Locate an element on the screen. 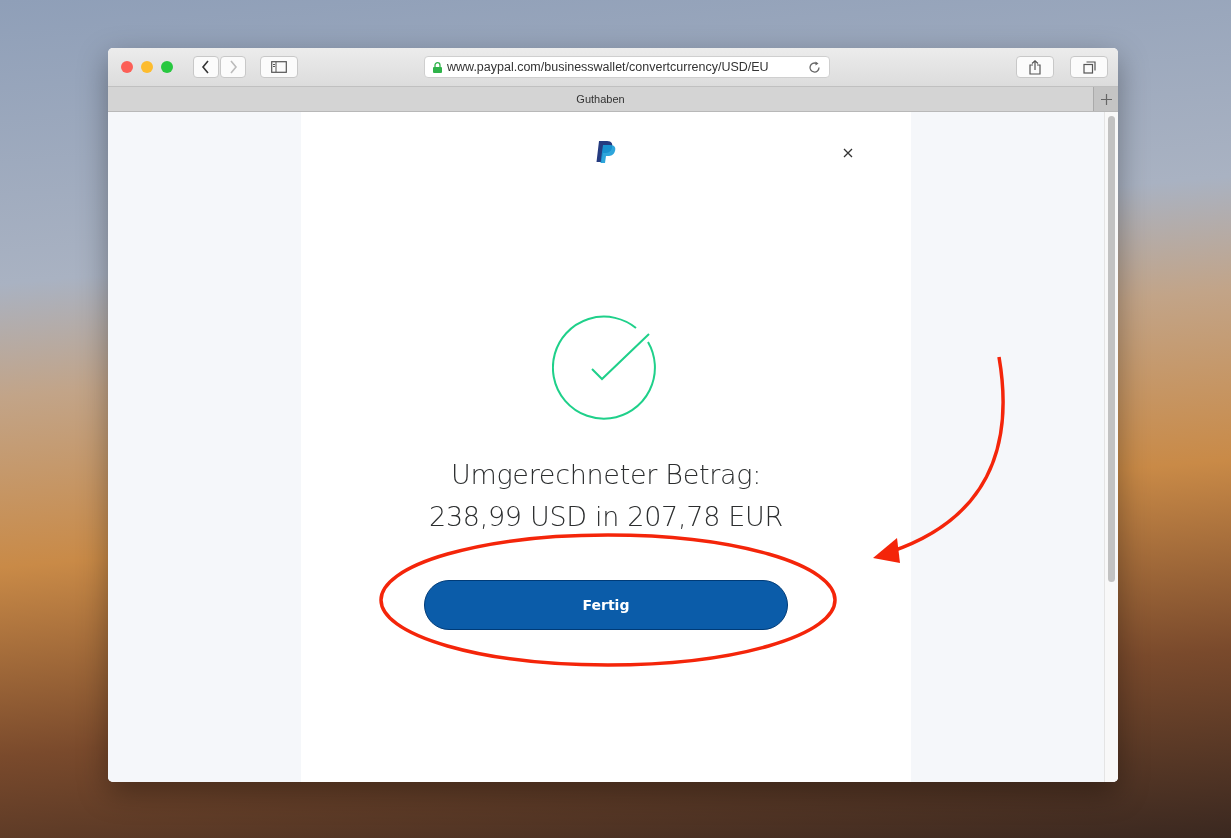 The image size is (1231, 838). share-button is located at coordinates (1035, 67).